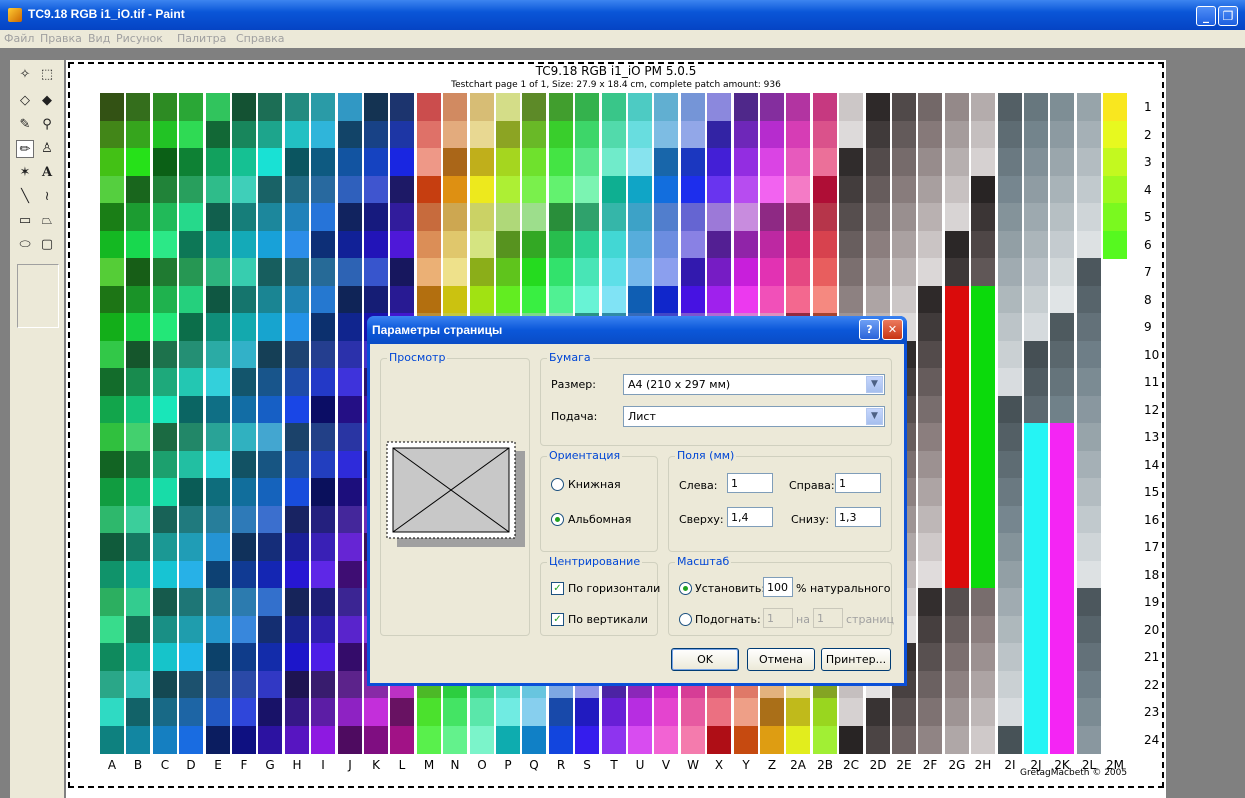 Image resolution: width=1245 pixels, height=798 pixels. I want to click on eraser-icon: ◇, so click(25, 101).